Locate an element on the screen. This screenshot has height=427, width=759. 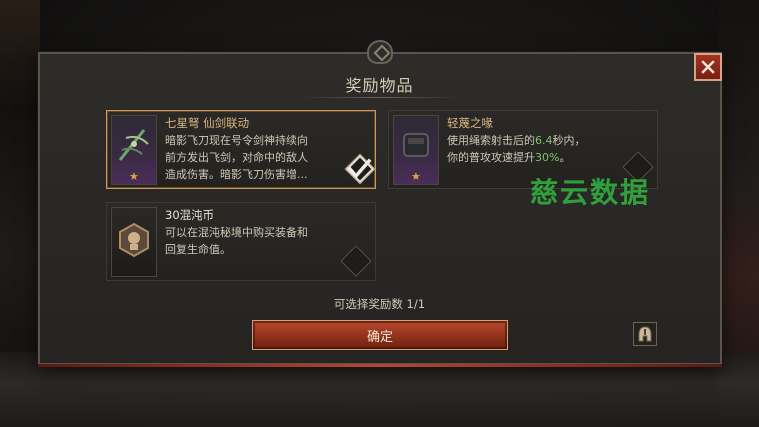
reward-card-chaos-coin: 30混沌币 可以在混沌秘境中购买装备和 回复生命值。 is located at coordinates (241, 241).